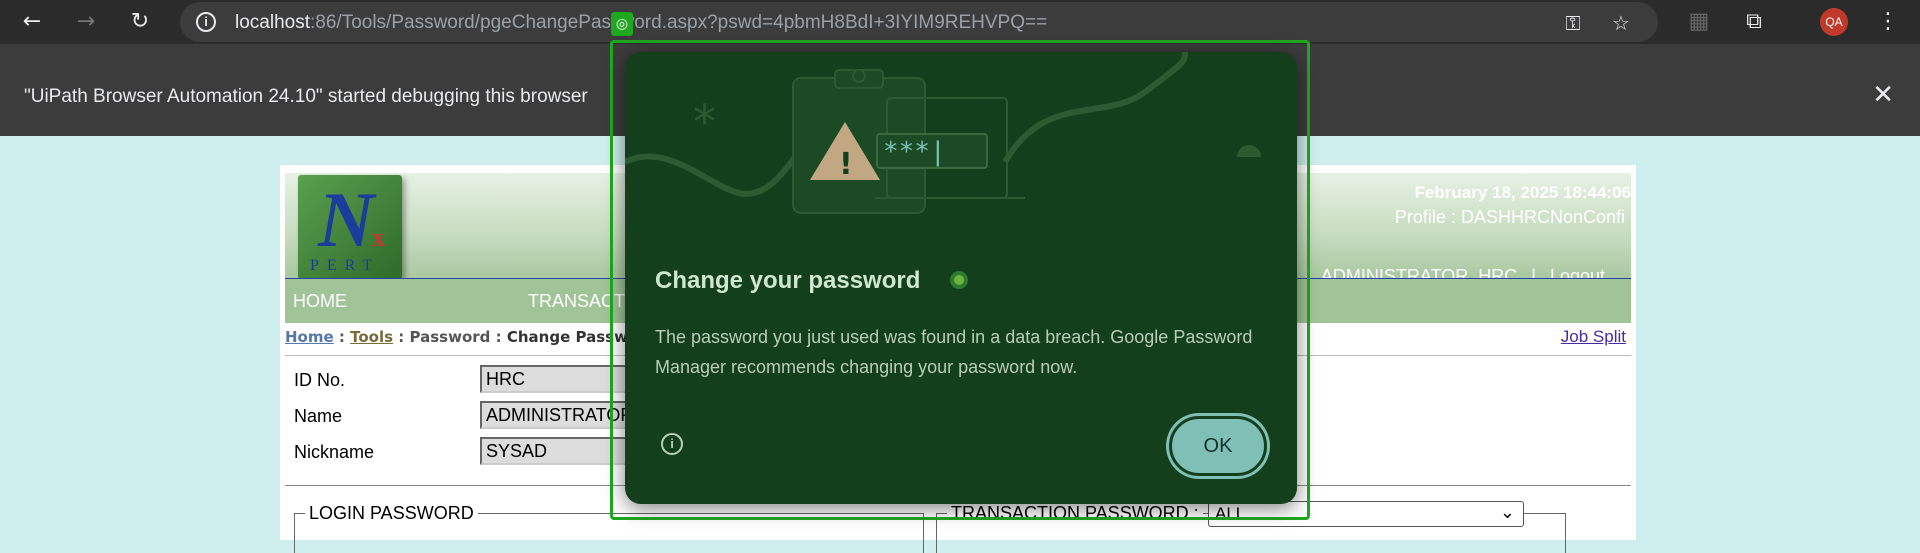 The height and width of the screenshot is (553, 1920). What do you see at coordinates (1754, 22) in the screenshot?
I see `puzzle-icon: ⧉` at bounding box center [1754, 22].